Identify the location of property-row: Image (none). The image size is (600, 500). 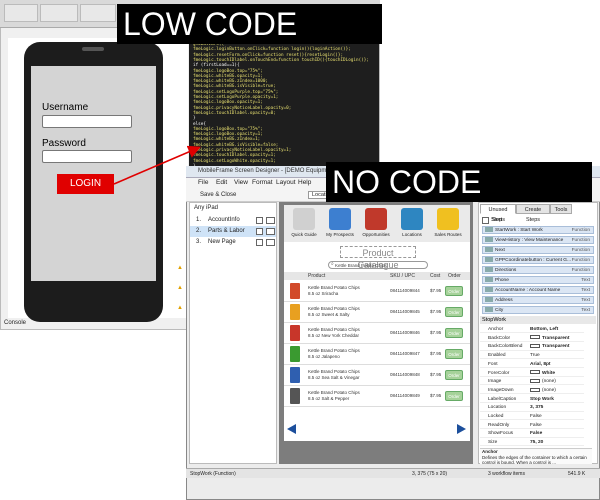
(532, 382).